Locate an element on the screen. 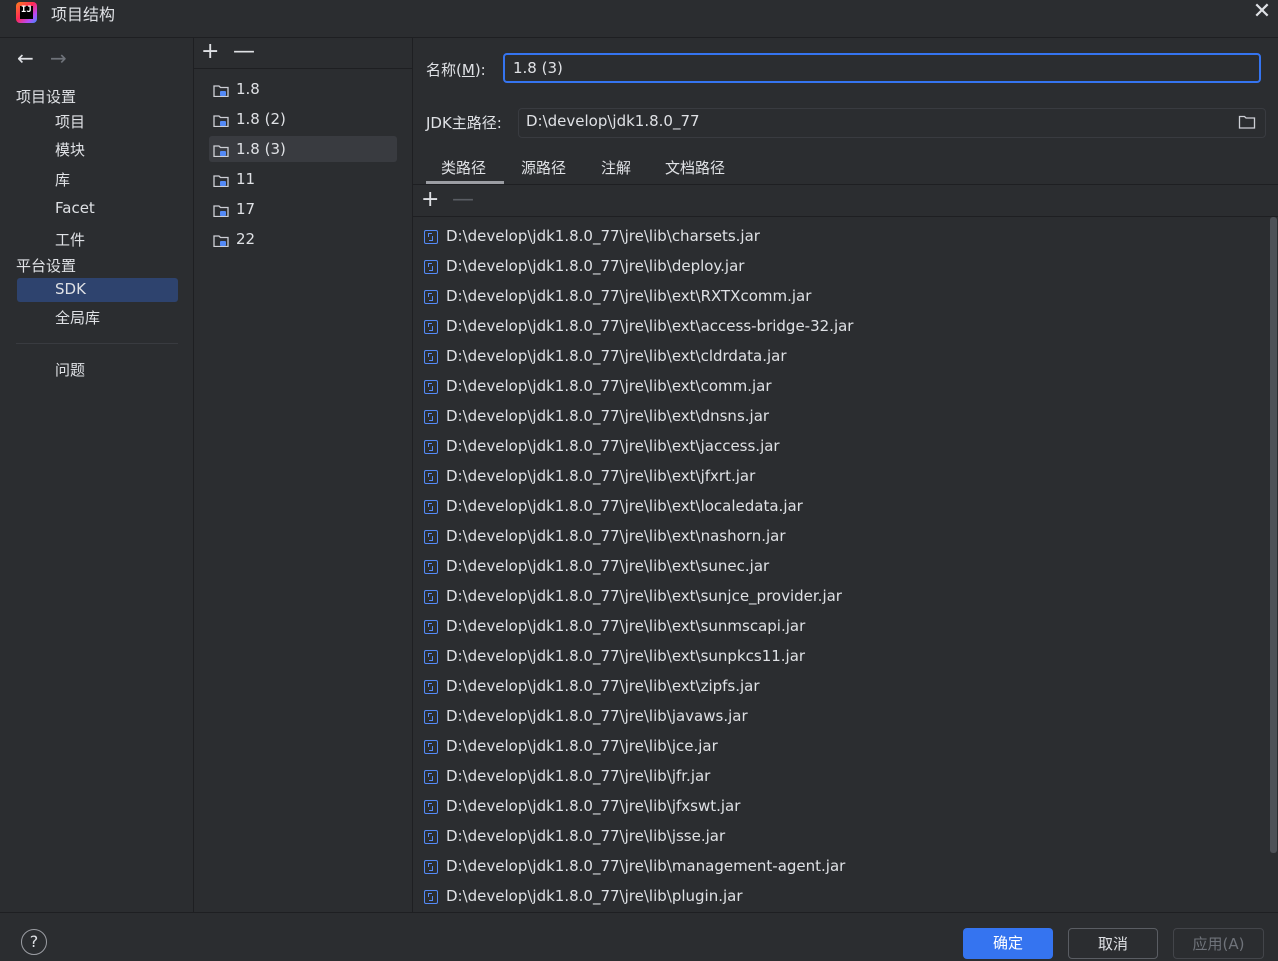  back-arrow-icon: ← is located at coordinates (25, 58).